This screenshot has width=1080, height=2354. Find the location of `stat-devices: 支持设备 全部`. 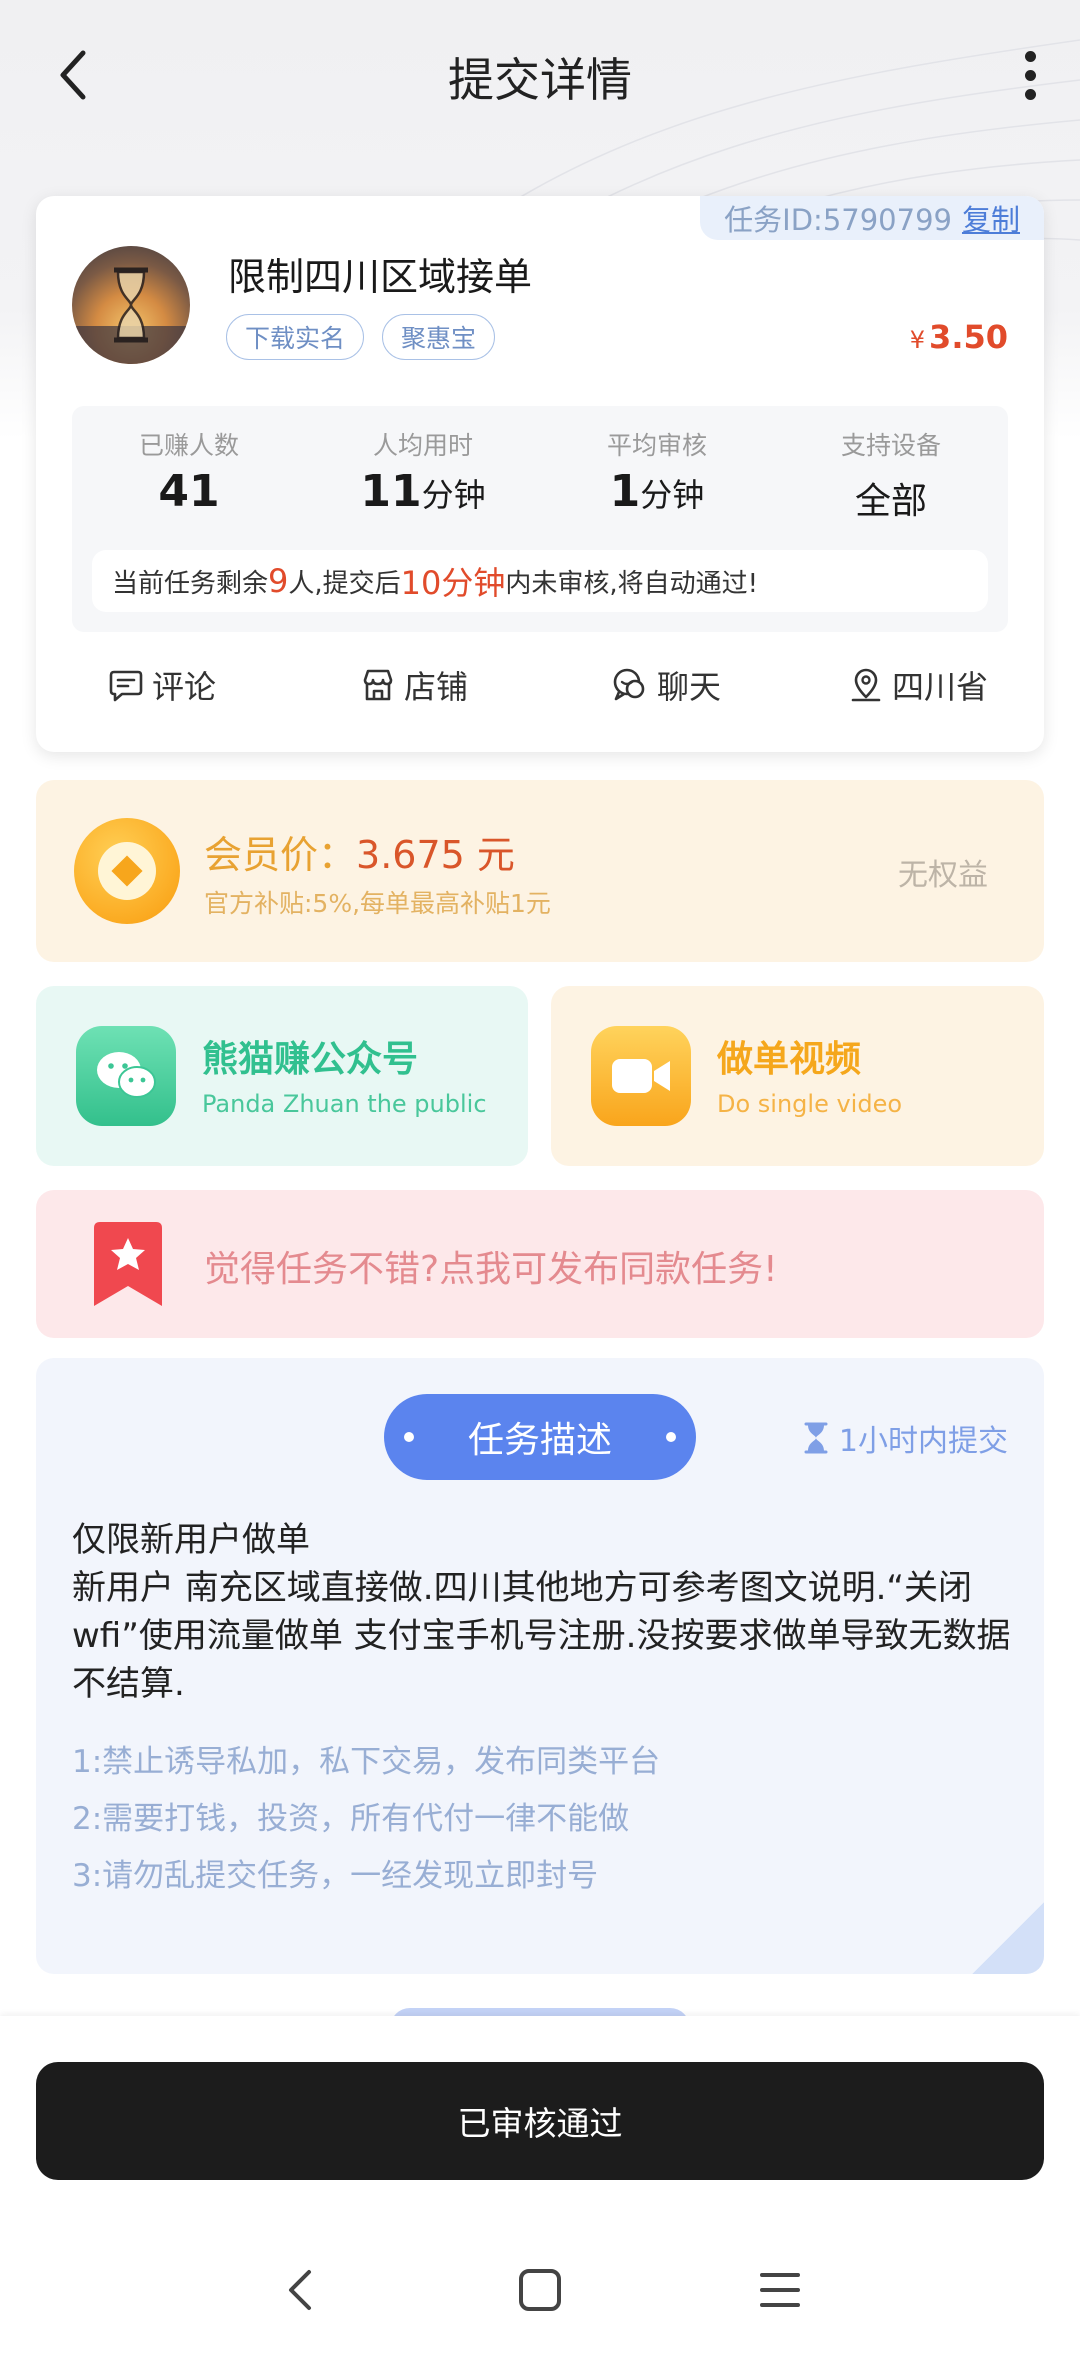

stat-devices: 支持设备 全部 is located at coordinates (891, 475).